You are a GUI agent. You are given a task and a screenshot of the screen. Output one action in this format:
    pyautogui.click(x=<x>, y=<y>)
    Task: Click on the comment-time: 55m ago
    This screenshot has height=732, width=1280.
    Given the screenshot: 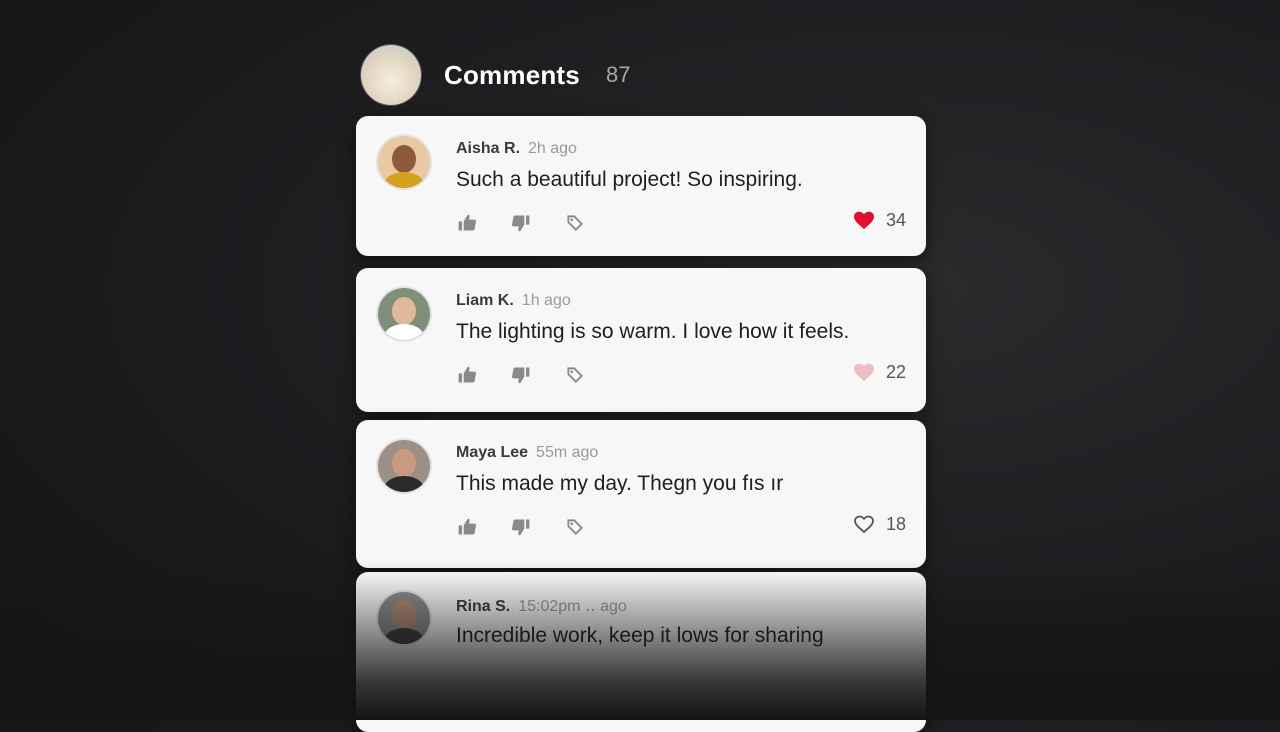 What is the action you would take?
    pyautogui.click(x=567, y=452)
    